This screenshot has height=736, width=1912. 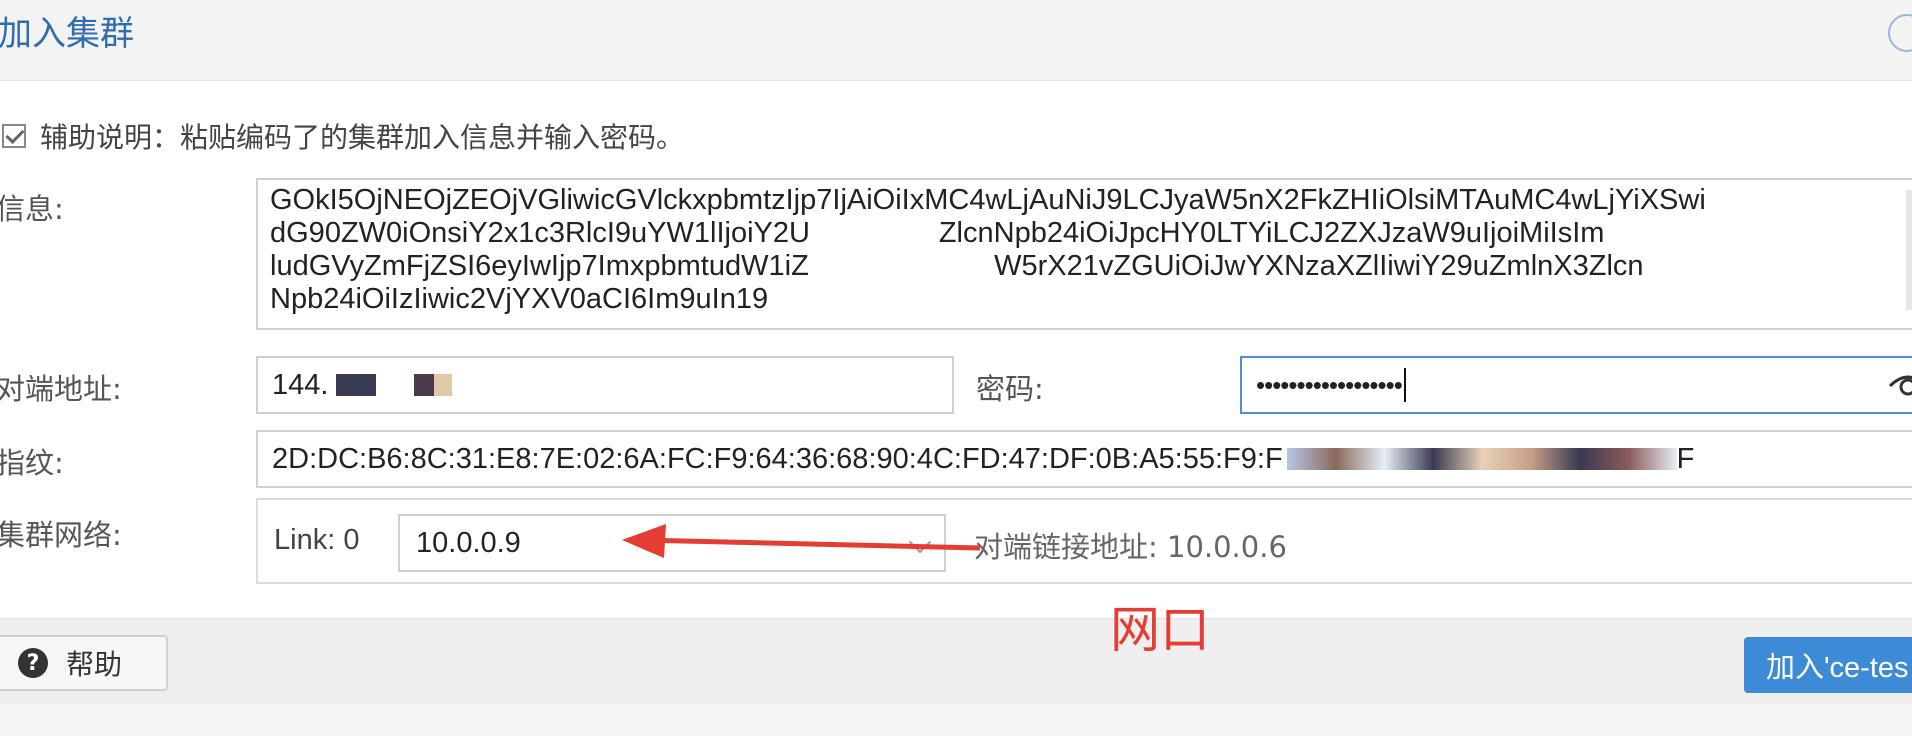 What do you see at coordinates (1160, 630) in the screenshot?
I see `annotation-label: 网口` at bounding box center [1160, 630].